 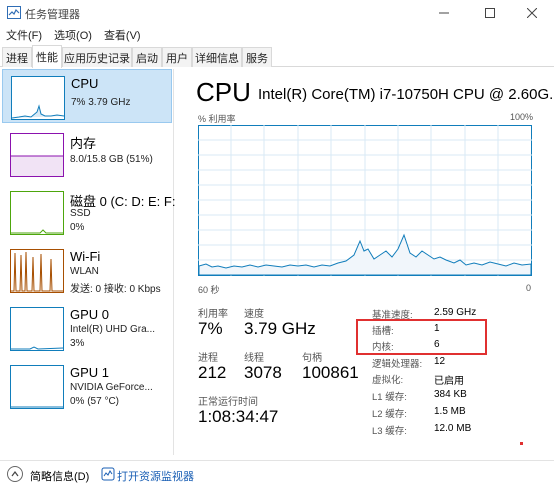 What do you see at coordinates (122, 35) in the screenshot?
I see `menu-view: 查看(V)` at bounding box center [122, 35].